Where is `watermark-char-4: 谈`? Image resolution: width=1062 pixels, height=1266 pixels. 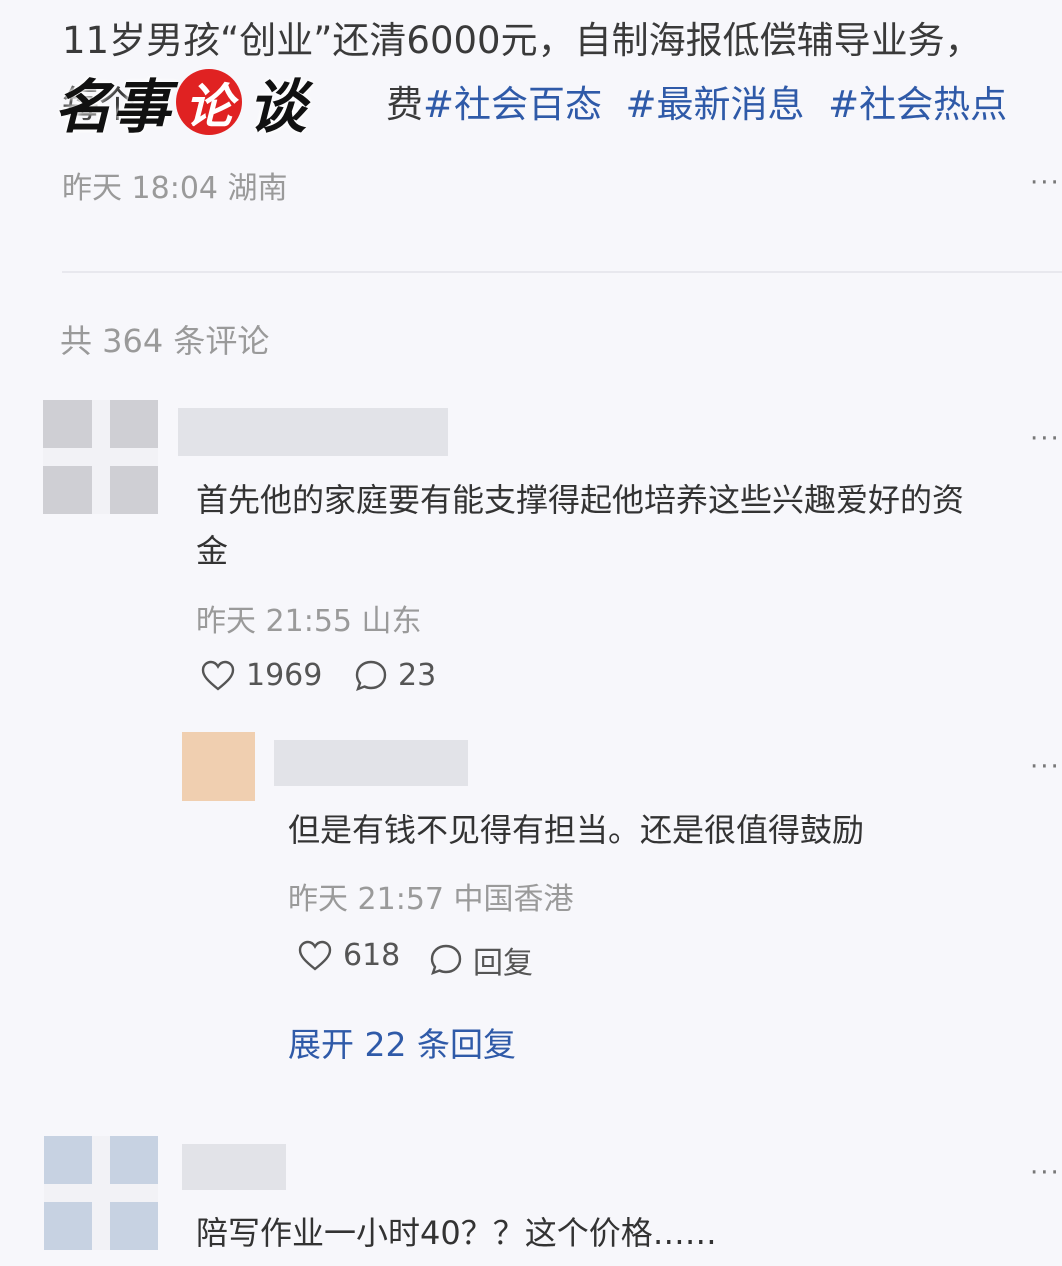 watermark-char-4: 谈 is located at coordinates (277, 107).